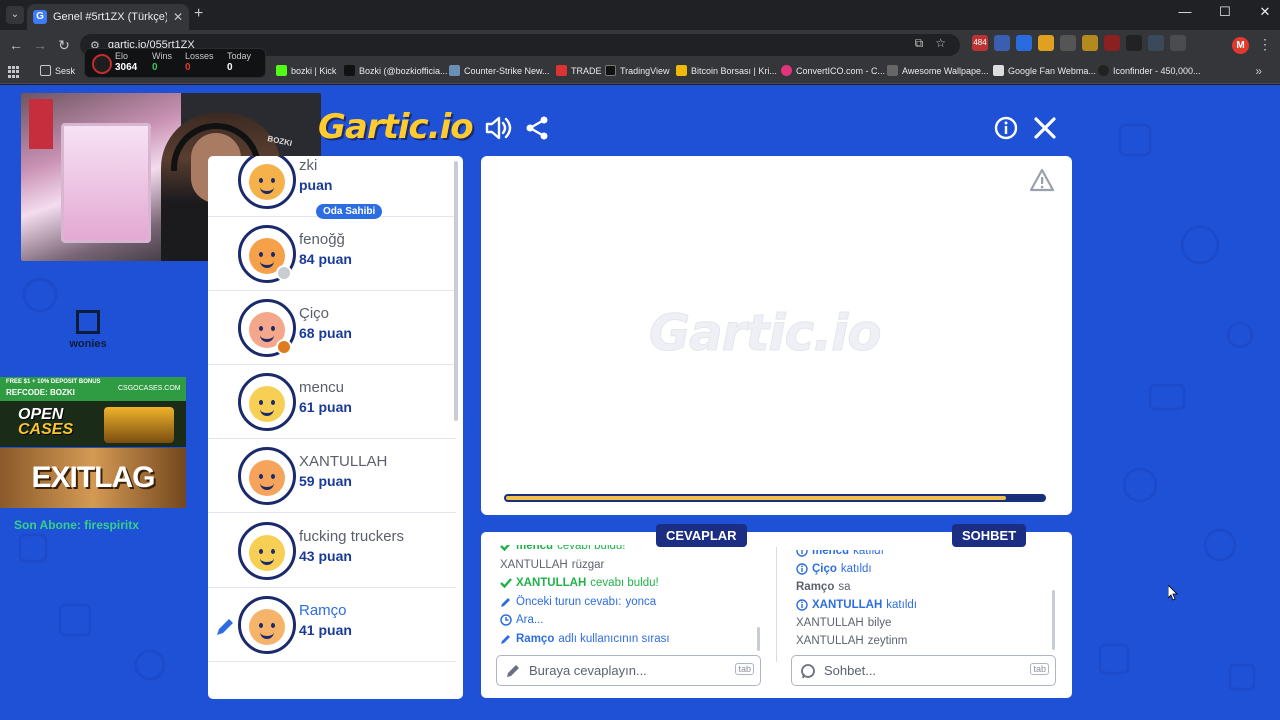  What do you see at coordinates (162, 62) in the screenshot?
I see `wins-stat: Wins 0` at bounding box center [162, 62].